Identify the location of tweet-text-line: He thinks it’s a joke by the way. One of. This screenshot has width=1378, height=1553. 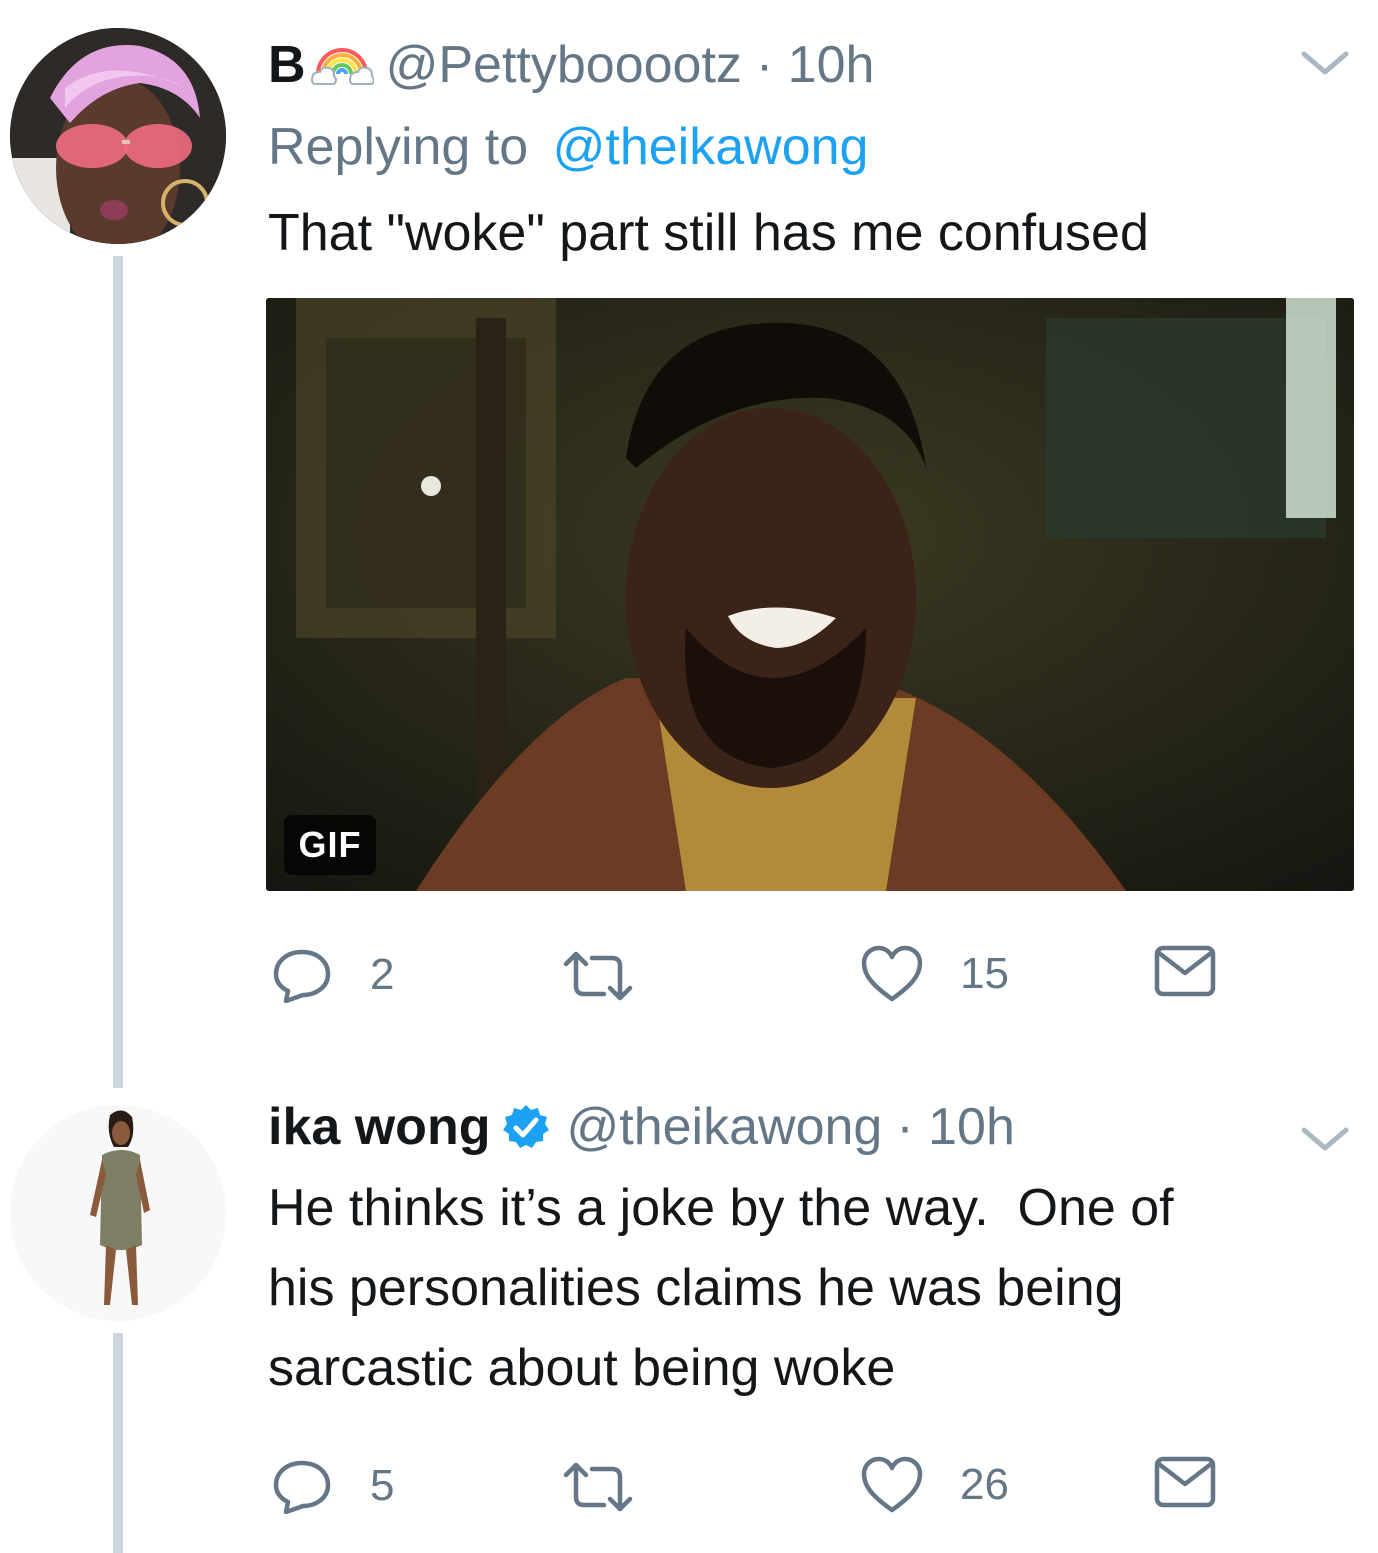
(721, 1208).